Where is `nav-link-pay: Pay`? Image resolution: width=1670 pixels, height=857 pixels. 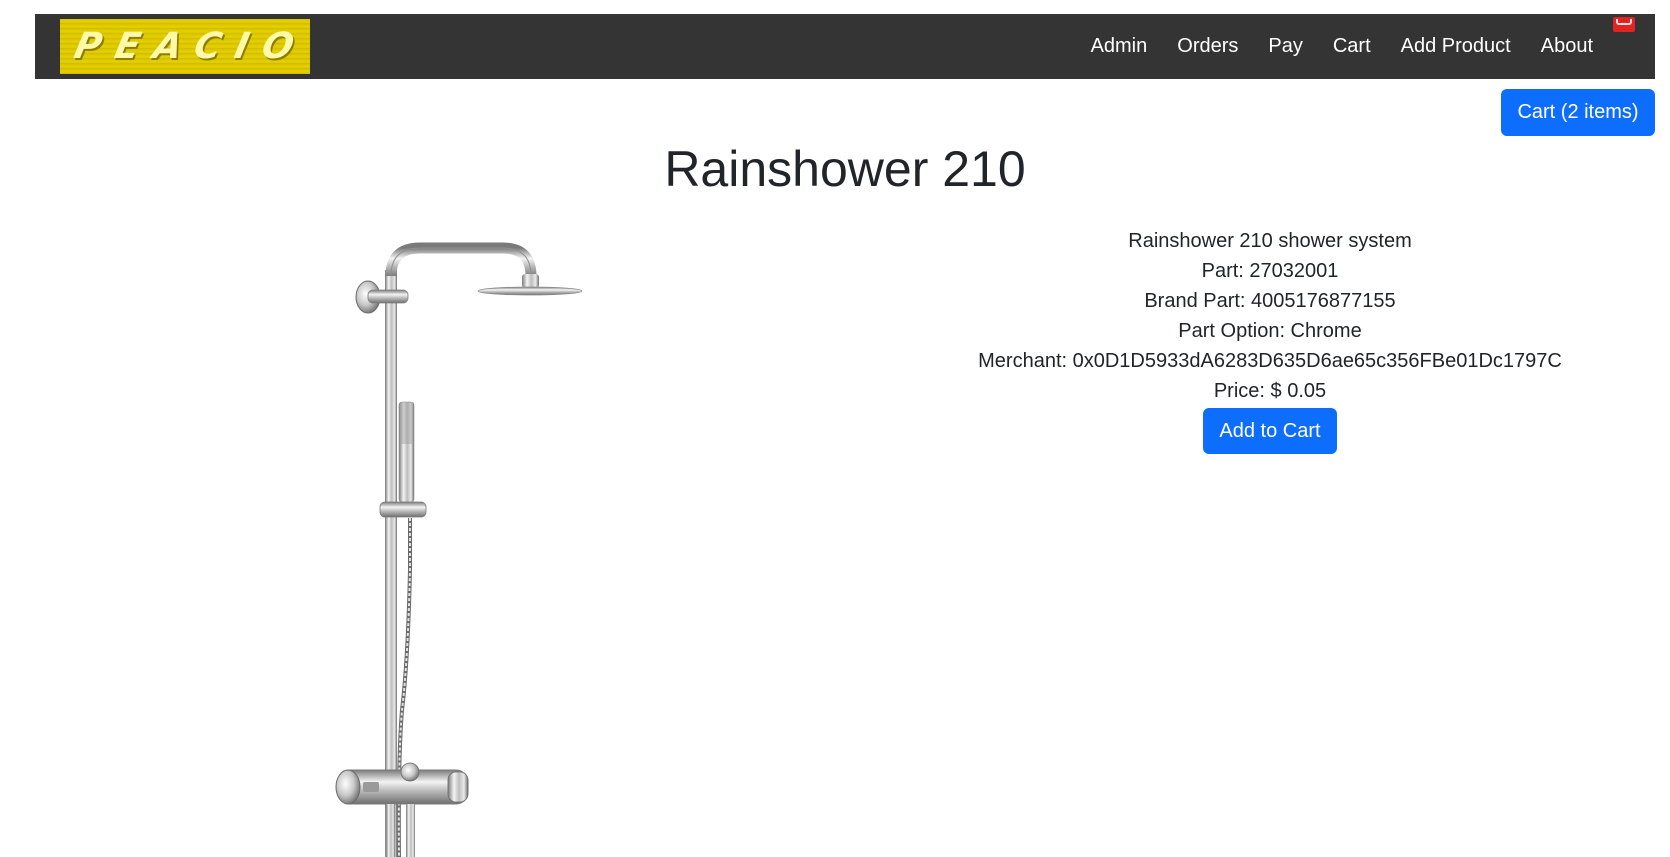
nav-link-pay: Pay is located at coordinates (1285, 46).